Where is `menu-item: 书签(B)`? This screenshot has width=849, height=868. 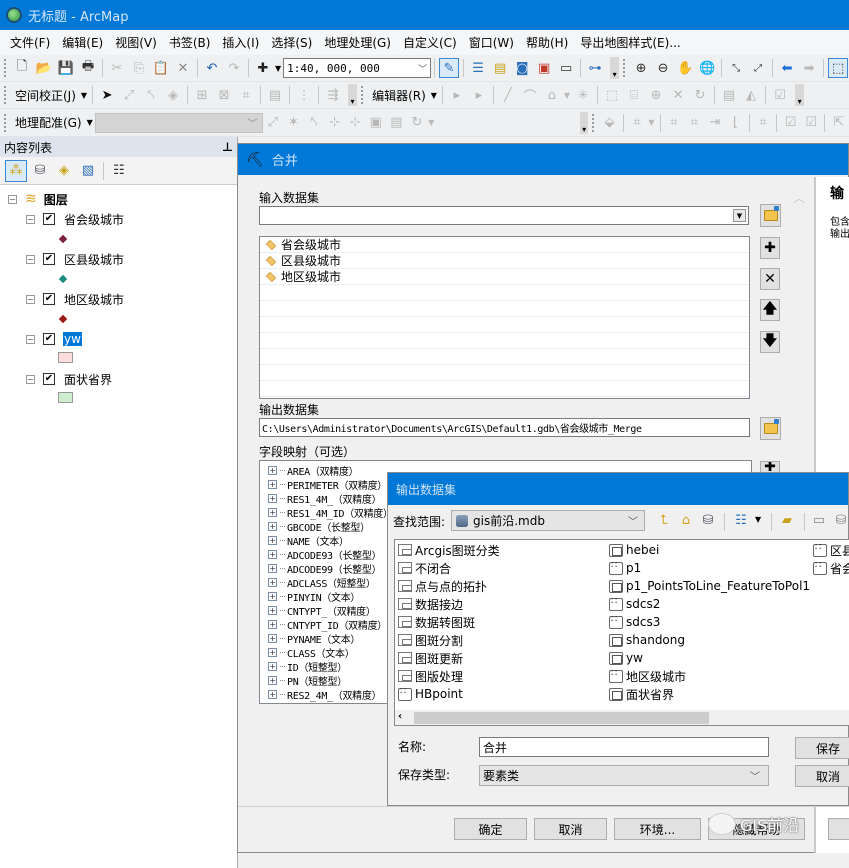 menu-item: 书签(B) is located at coordinates (190, 42).